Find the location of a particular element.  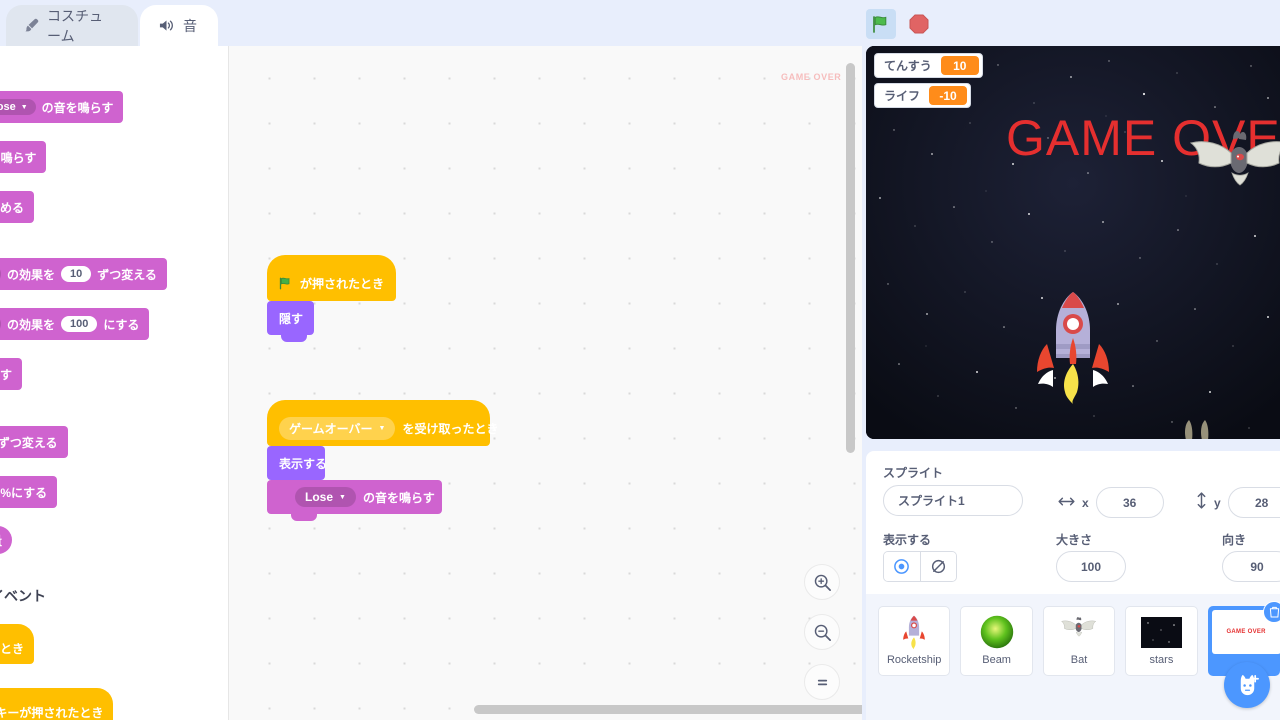

palette-block-play-until-done: るまで Lose ▼ の音を鳴らす is located at coordinates (62, 107).